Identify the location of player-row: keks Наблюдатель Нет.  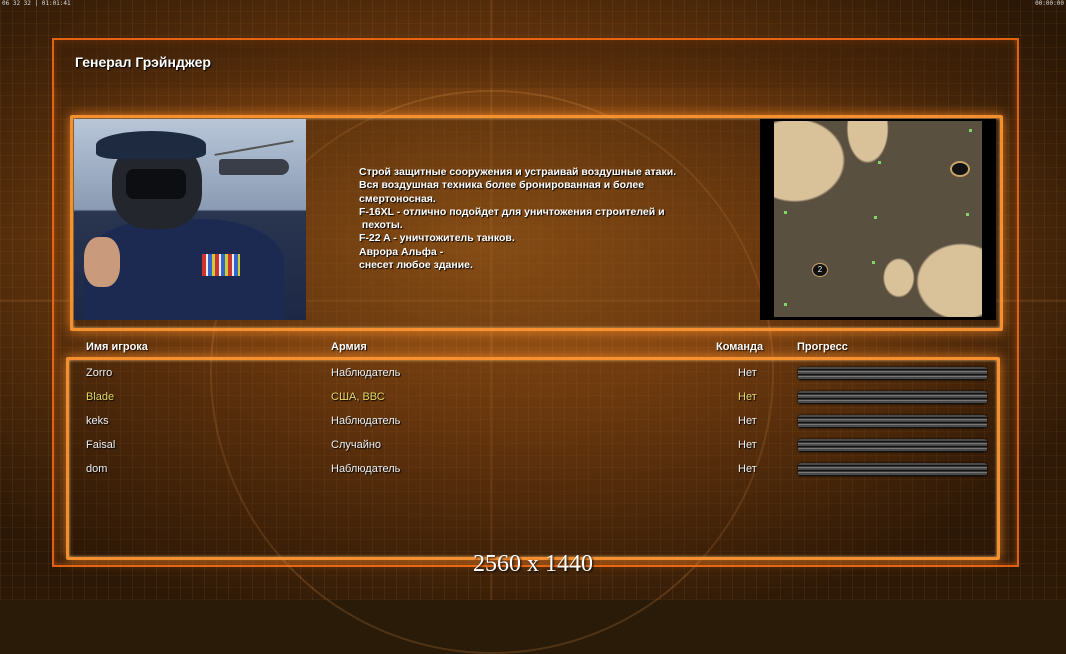
(533, 427).